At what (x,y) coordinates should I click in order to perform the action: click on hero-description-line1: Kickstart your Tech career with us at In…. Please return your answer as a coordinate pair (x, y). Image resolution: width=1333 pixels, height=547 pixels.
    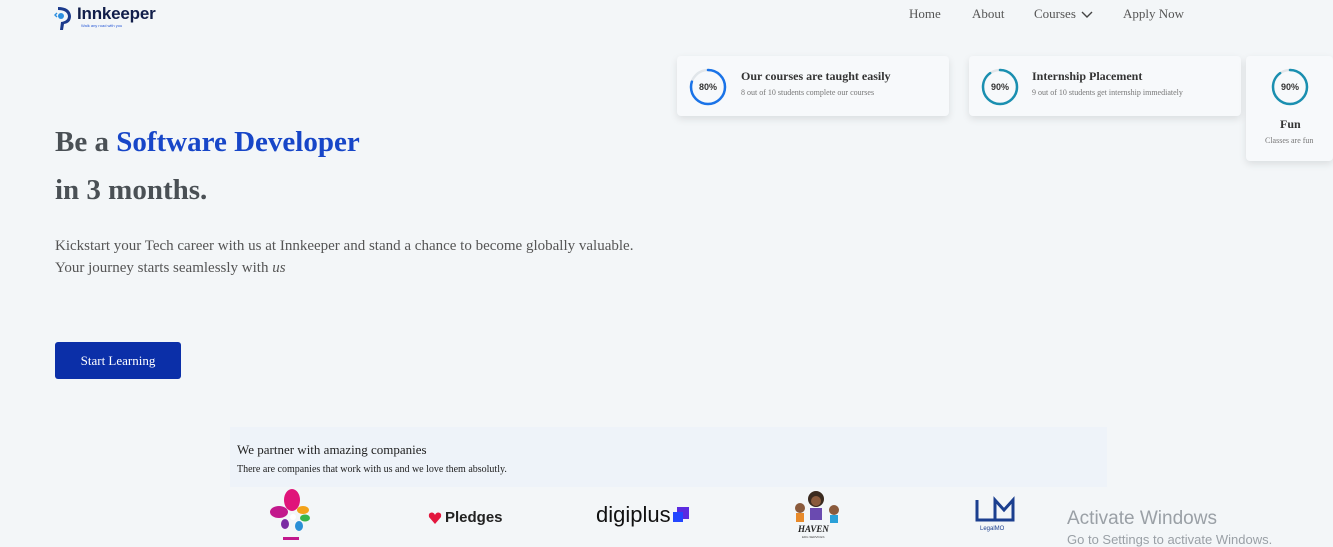
    Looking at the image, I should click on (344, 246).